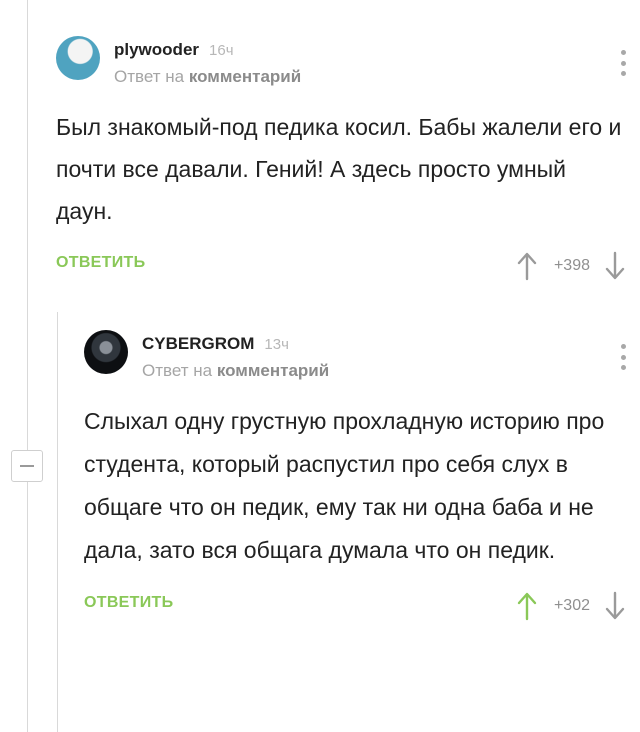 This screenshot has height=732, width=640. I want to click on score: +302, so click(571, 605).